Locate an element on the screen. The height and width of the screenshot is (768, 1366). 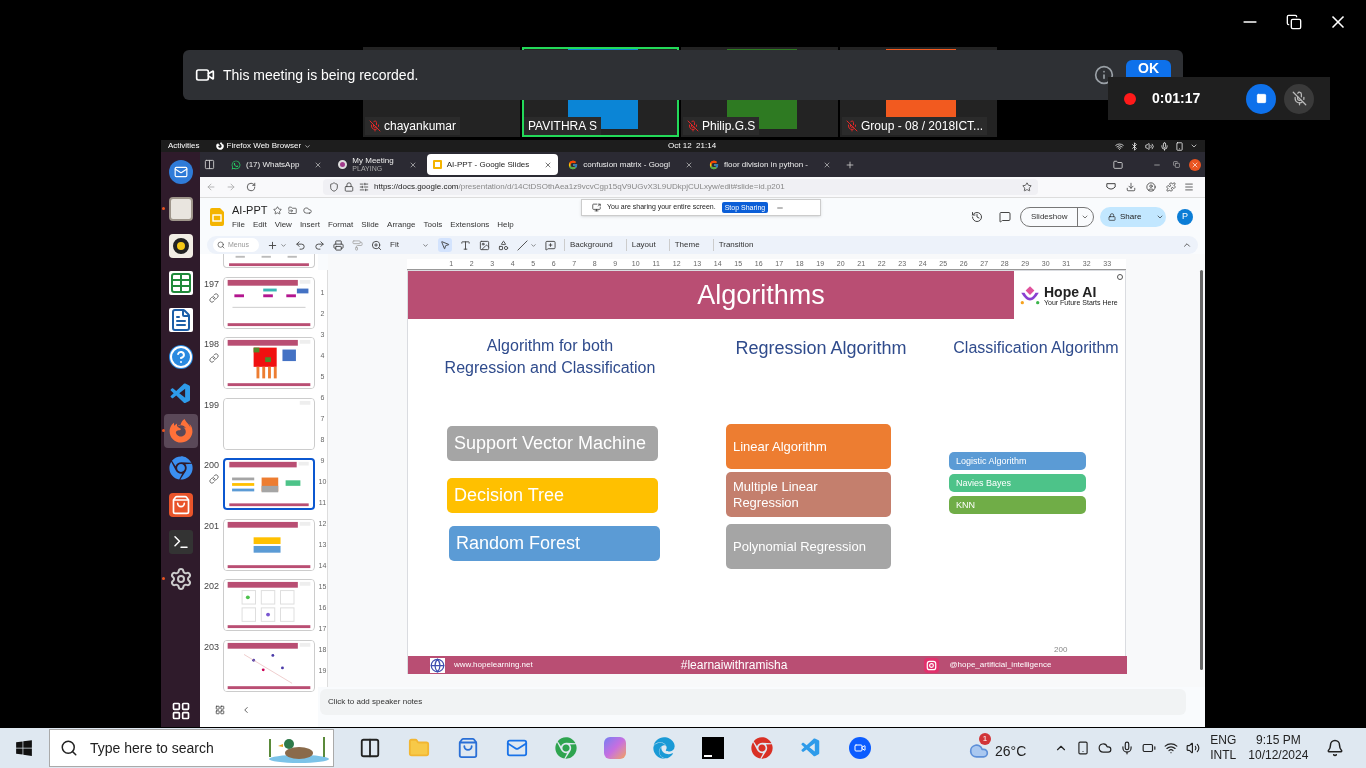
collapse-toolbar-icon is located at coordinates (1187, 245).